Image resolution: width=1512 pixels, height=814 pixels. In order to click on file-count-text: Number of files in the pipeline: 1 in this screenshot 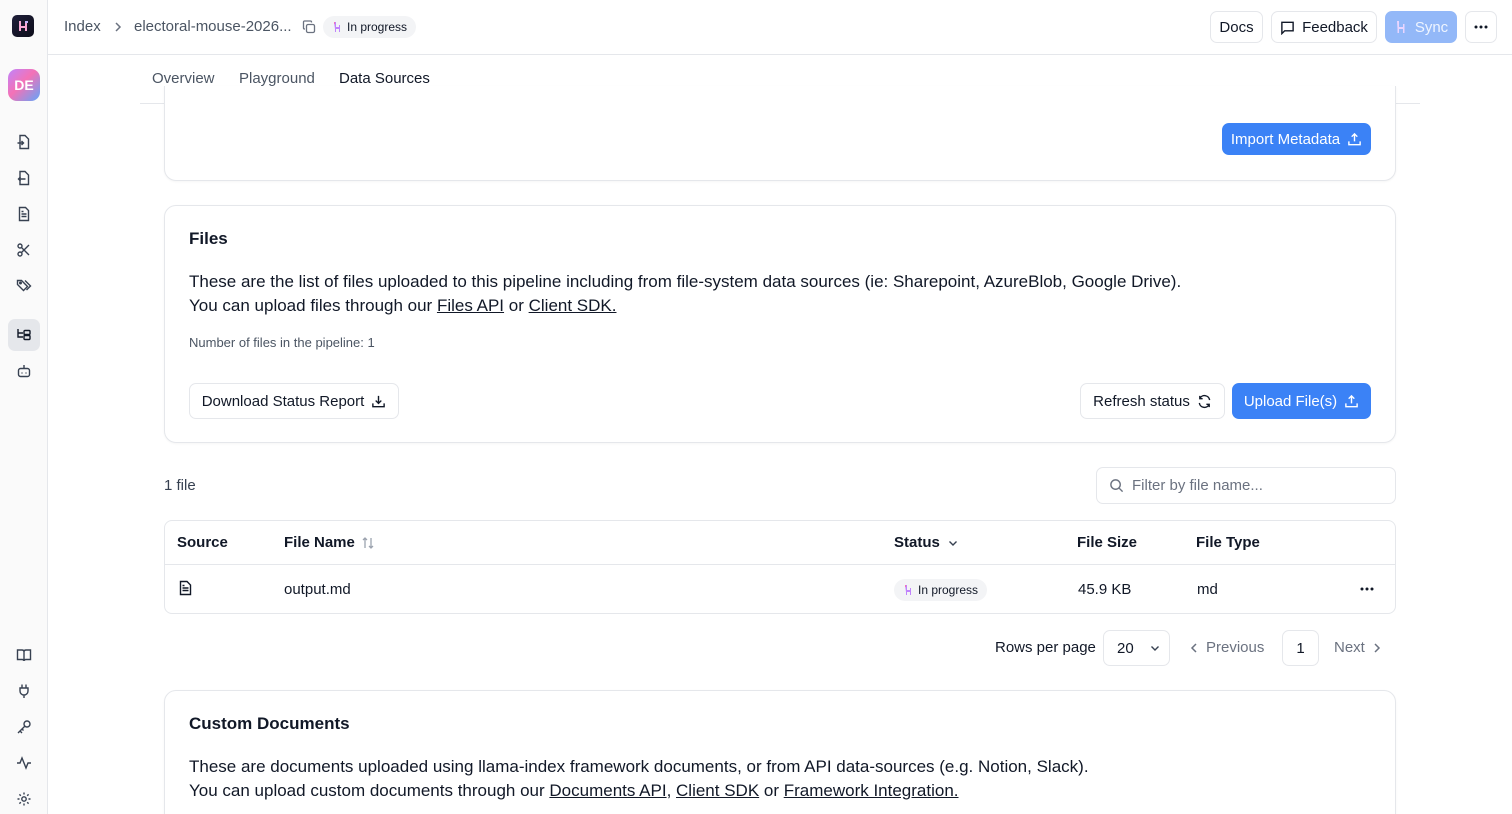, I will do `click(282, 342)`.